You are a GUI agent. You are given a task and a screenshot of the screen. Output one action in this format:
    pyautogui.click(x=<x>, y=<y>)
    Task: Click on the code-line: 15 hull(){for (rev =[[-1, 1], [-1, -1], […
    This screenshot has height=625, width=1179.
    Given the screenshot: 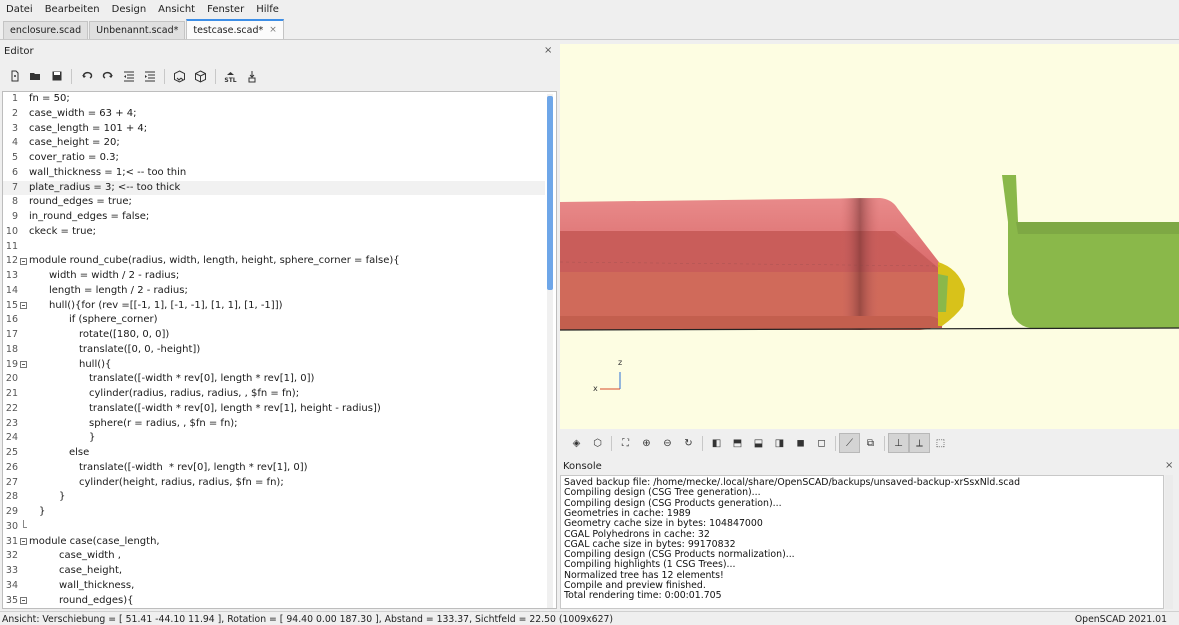 What is the action you would take?
    pyautogui.click(x=274, y=306)
    